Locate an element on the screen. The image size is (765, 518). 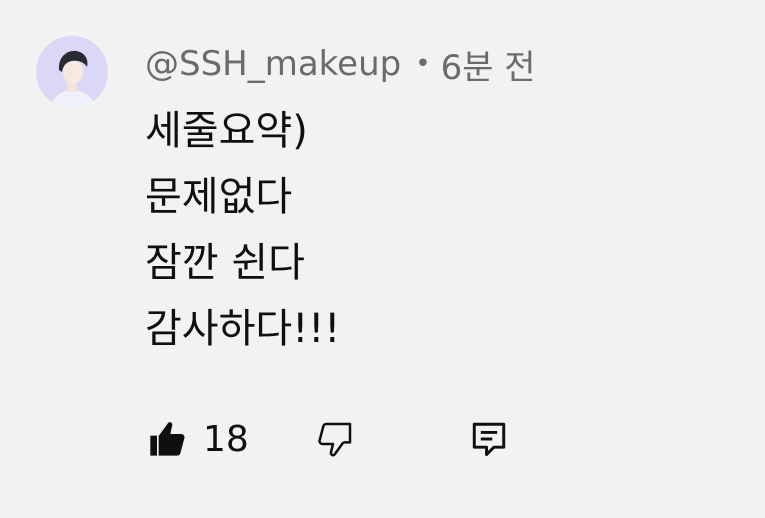
comment-line: 세줄요약) is located at coordinates (226, 131).